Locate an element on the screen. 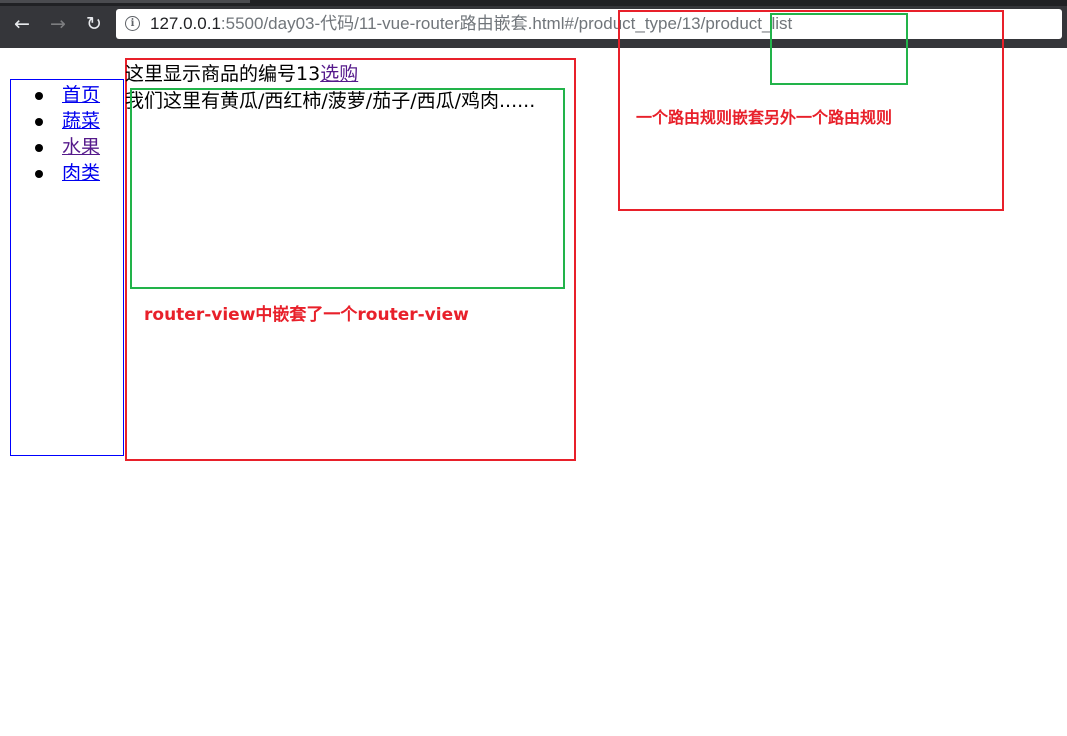 Image resolution: width=1067 pixels, height=736 pixels. active-tab is located at coordinates (125, 1).